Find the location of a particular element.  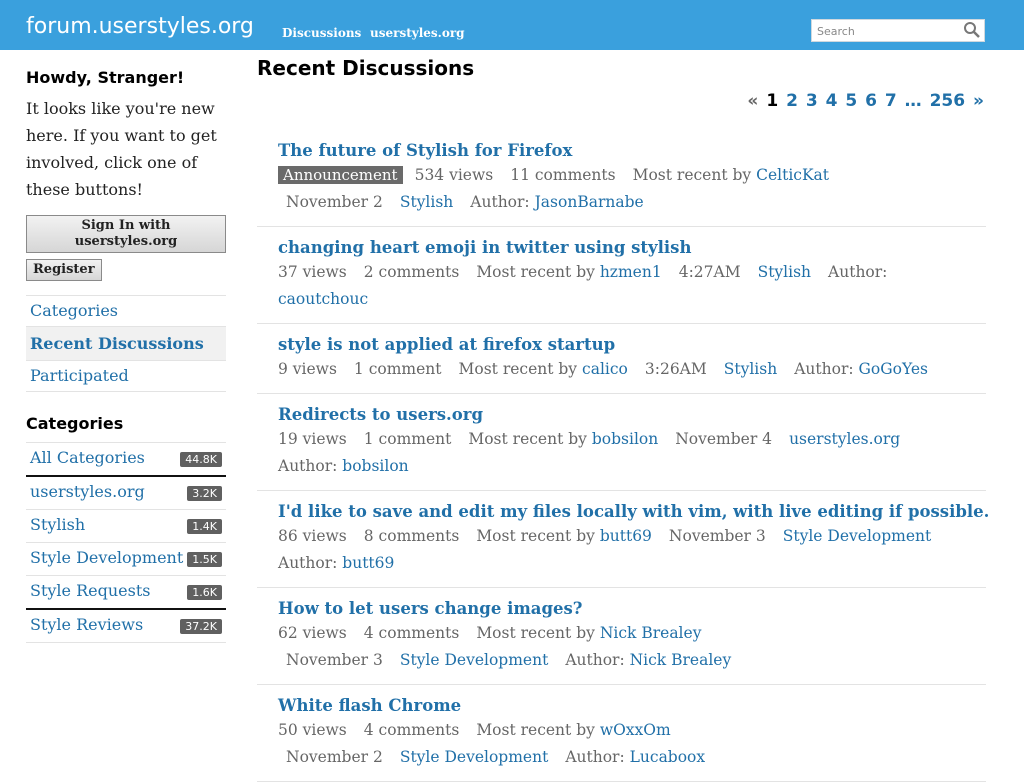

category-link: userstyles.org is located at coordinates (844, 439).